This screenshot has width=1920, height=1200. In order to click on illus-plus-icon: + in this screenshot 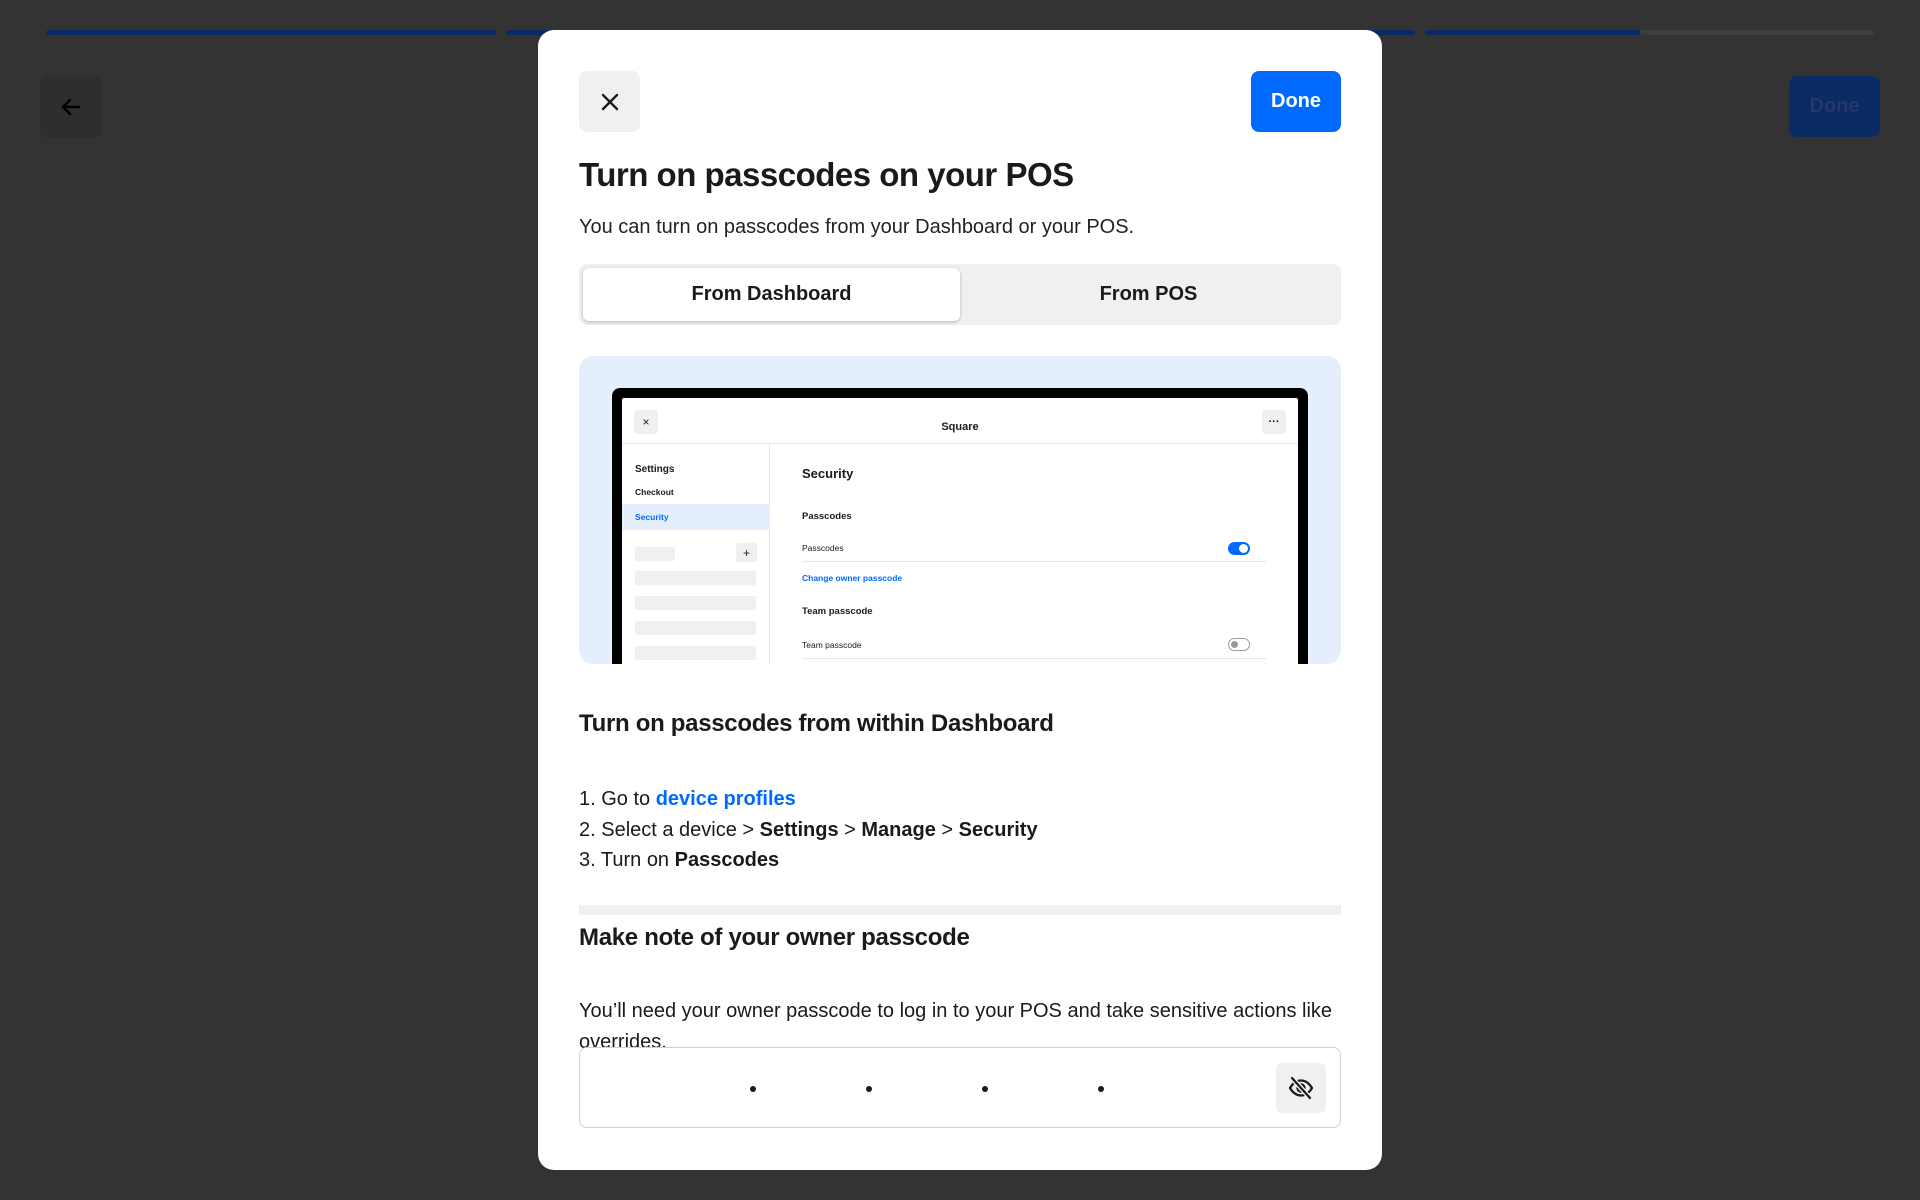, I will do `click(746, 552)`.